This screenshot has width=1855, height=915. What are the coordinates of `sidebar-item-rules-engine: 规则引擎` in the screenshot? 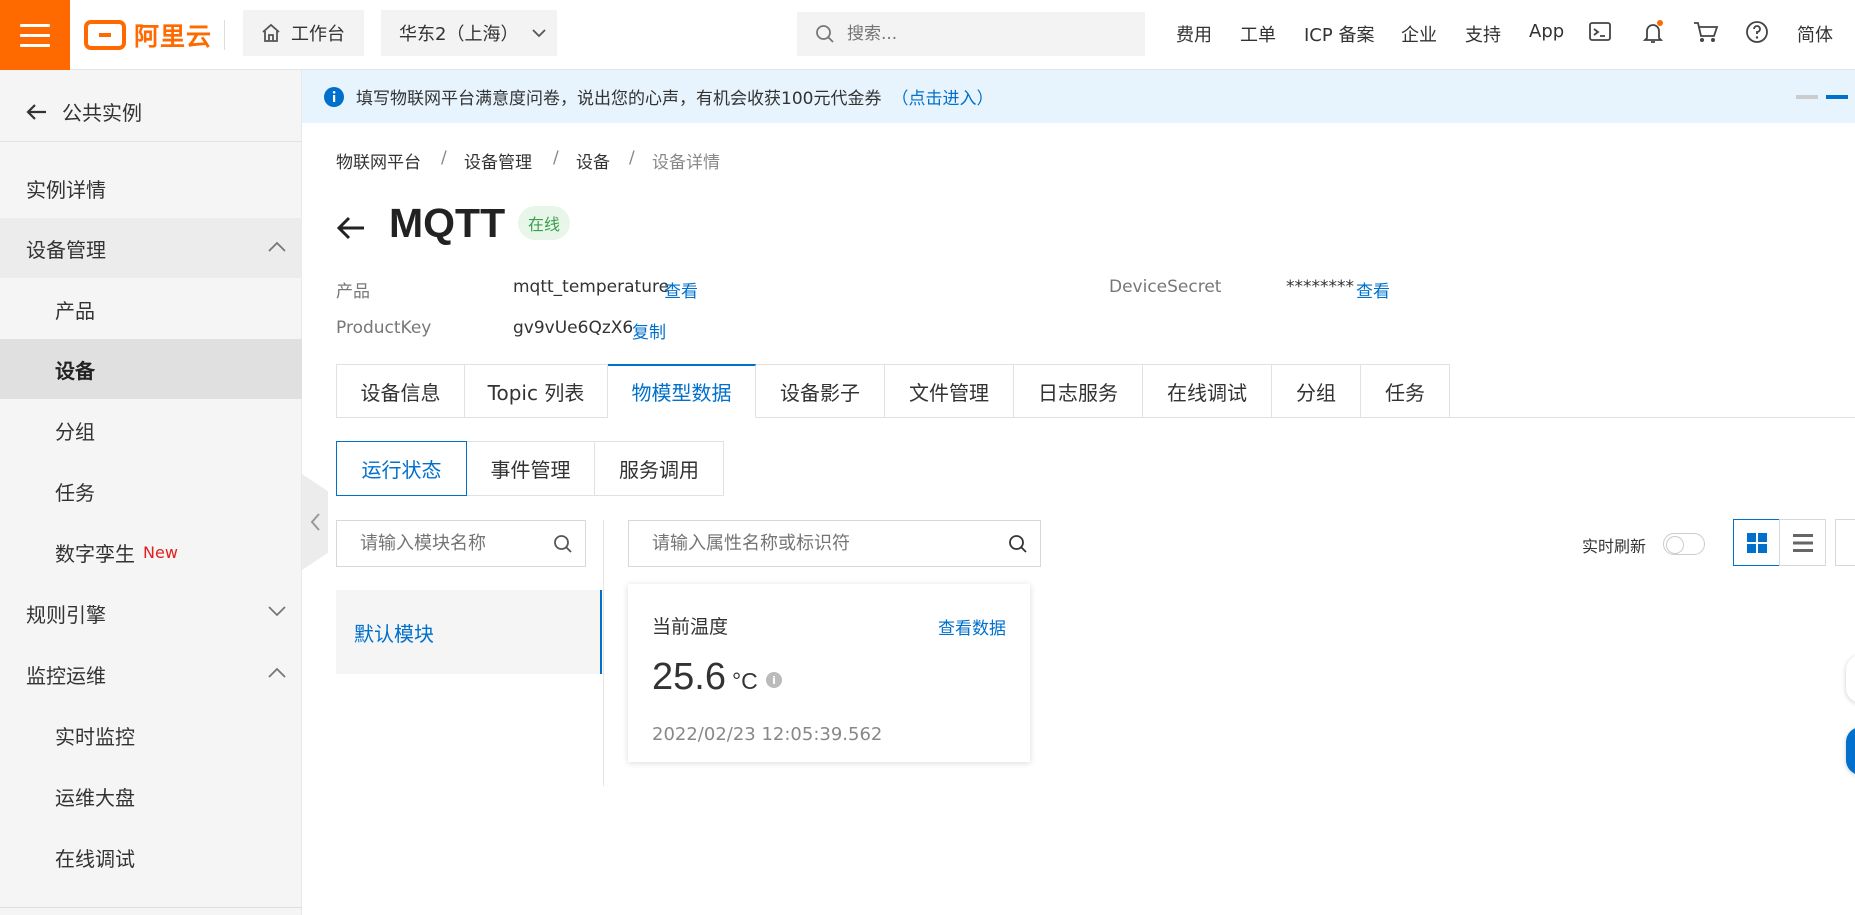 It's located at (151, 613).